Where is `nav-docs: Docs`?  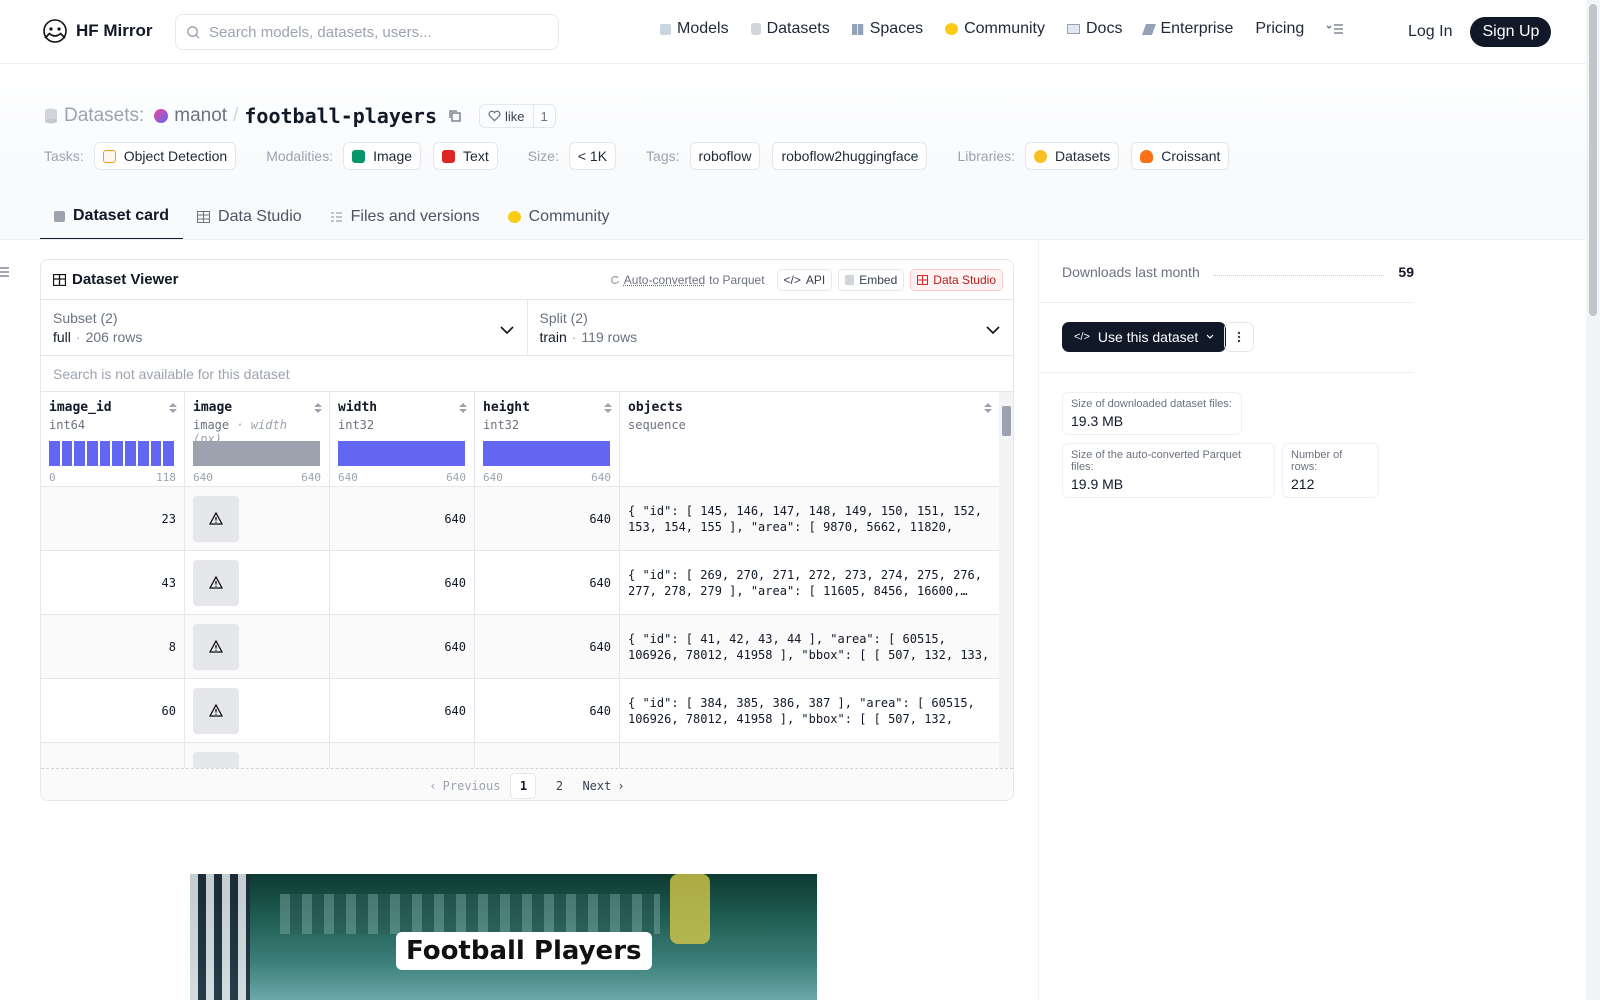
nav-docs: Docs is located at coordinates (1094, 29).